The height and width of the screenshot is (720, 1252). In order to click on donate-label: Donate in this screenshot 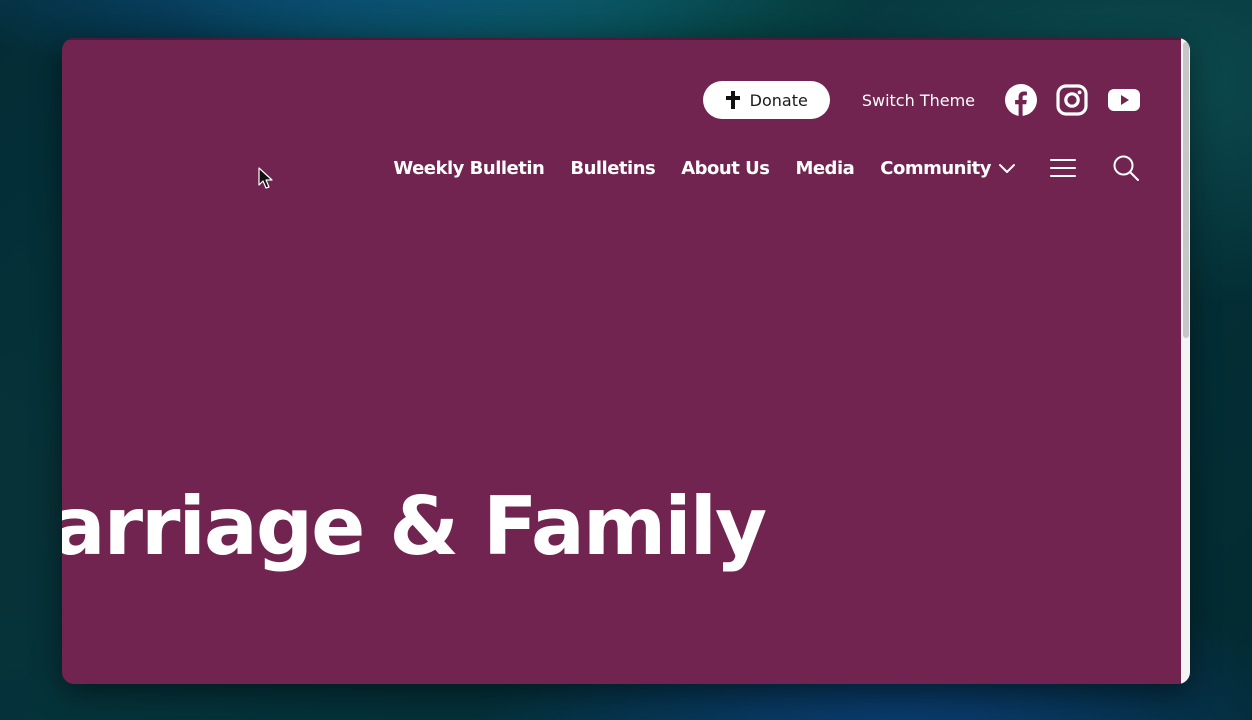, I will do `click(778, 100)`.